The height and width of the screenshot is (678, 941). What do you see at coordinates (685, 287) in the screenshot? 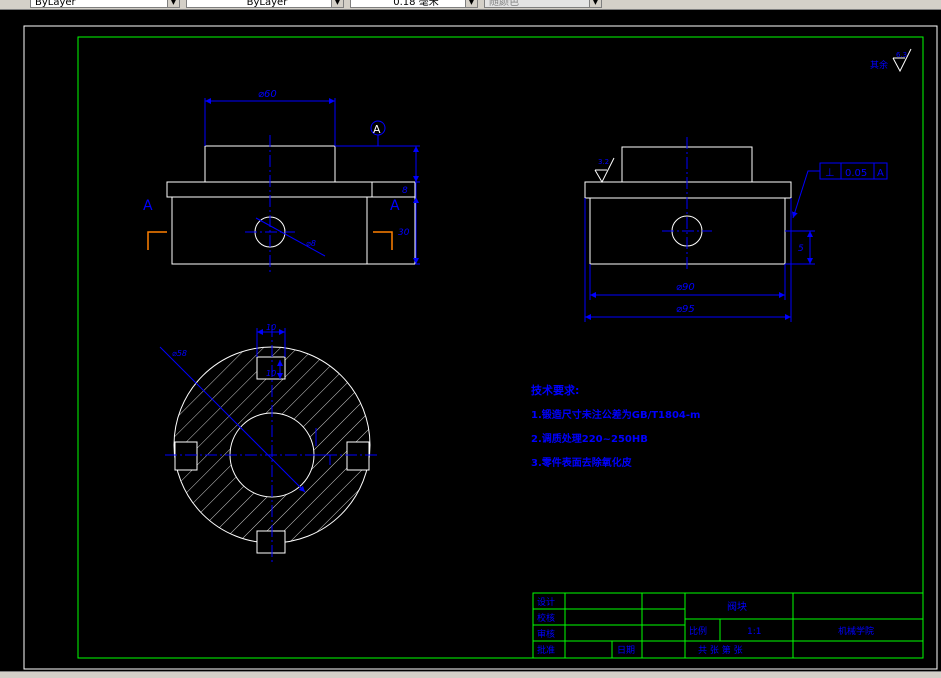
I see `dim-phi90: ⌀90` at bounding box center [685, 287].